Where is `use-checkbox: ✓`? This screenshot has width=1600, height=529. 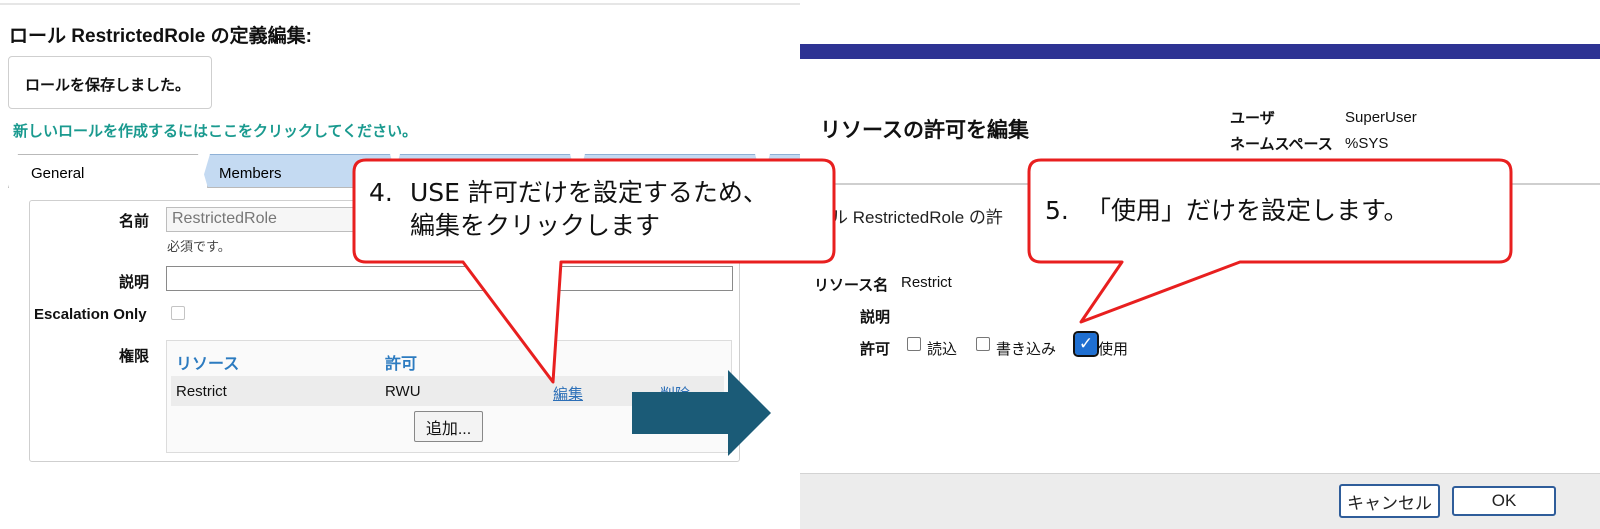 use-checkbox: ✓ is located at coordinates (1086, 344).